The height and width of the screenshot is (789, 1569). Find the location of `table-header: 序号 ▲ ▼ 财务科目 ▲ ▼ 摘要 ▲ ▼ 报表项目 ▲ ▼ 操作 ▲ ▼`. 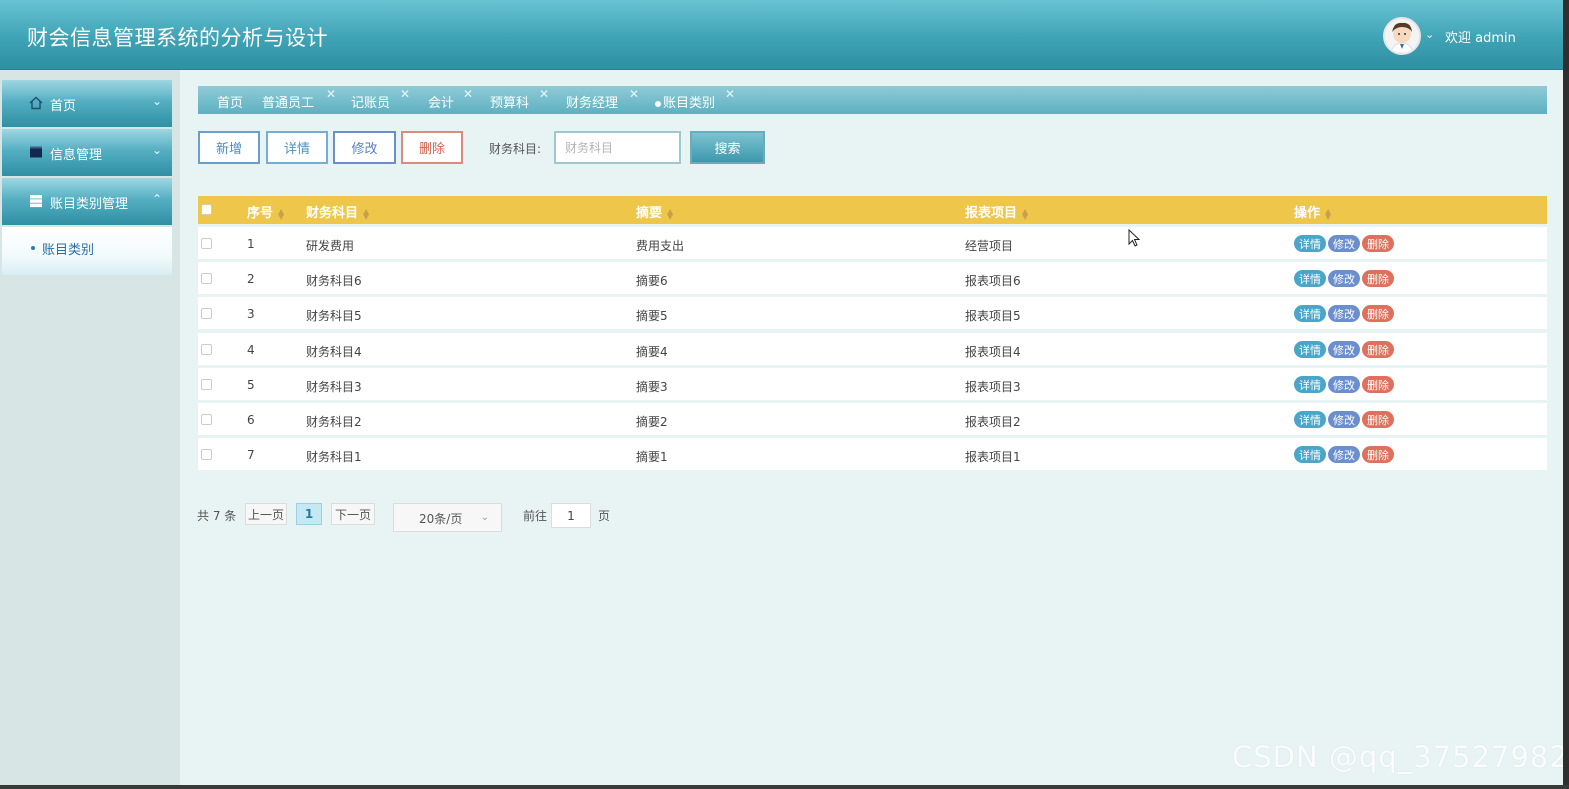

table-header: 序号 ▲ ▼ 财务科目 ▲ ▼ 摘要 ▲ ▼ 报表项目 ▲ ▼ 操作 ▲ ▼ is located at coordinates (872, 210).